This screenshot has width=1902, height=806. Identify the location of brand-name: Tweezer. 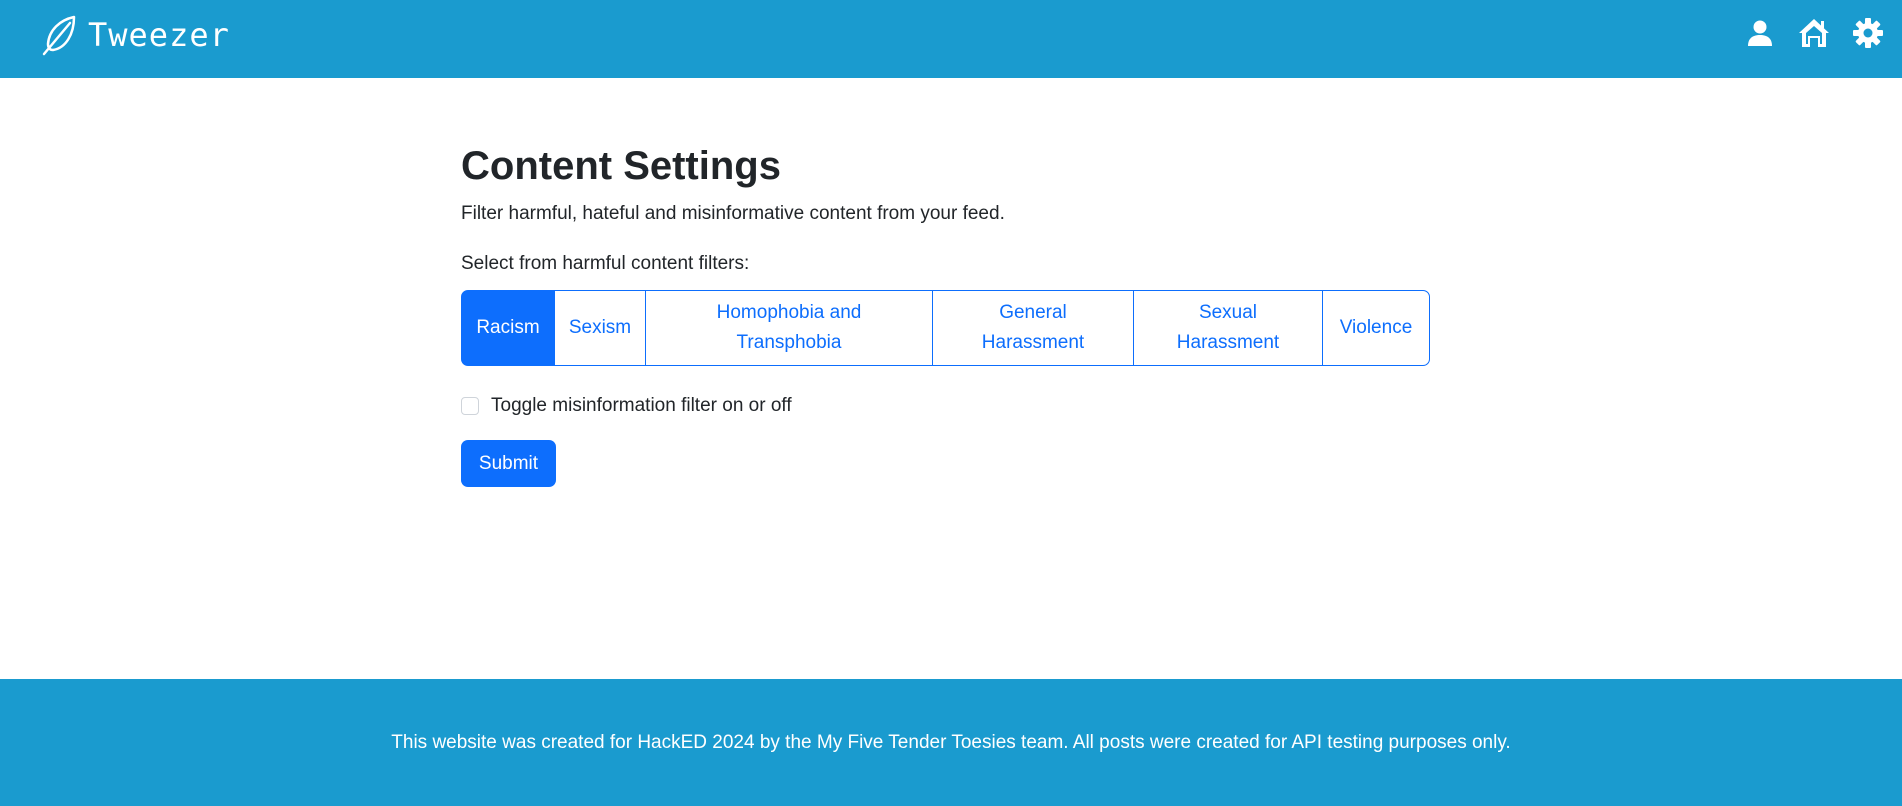
(159, 35).